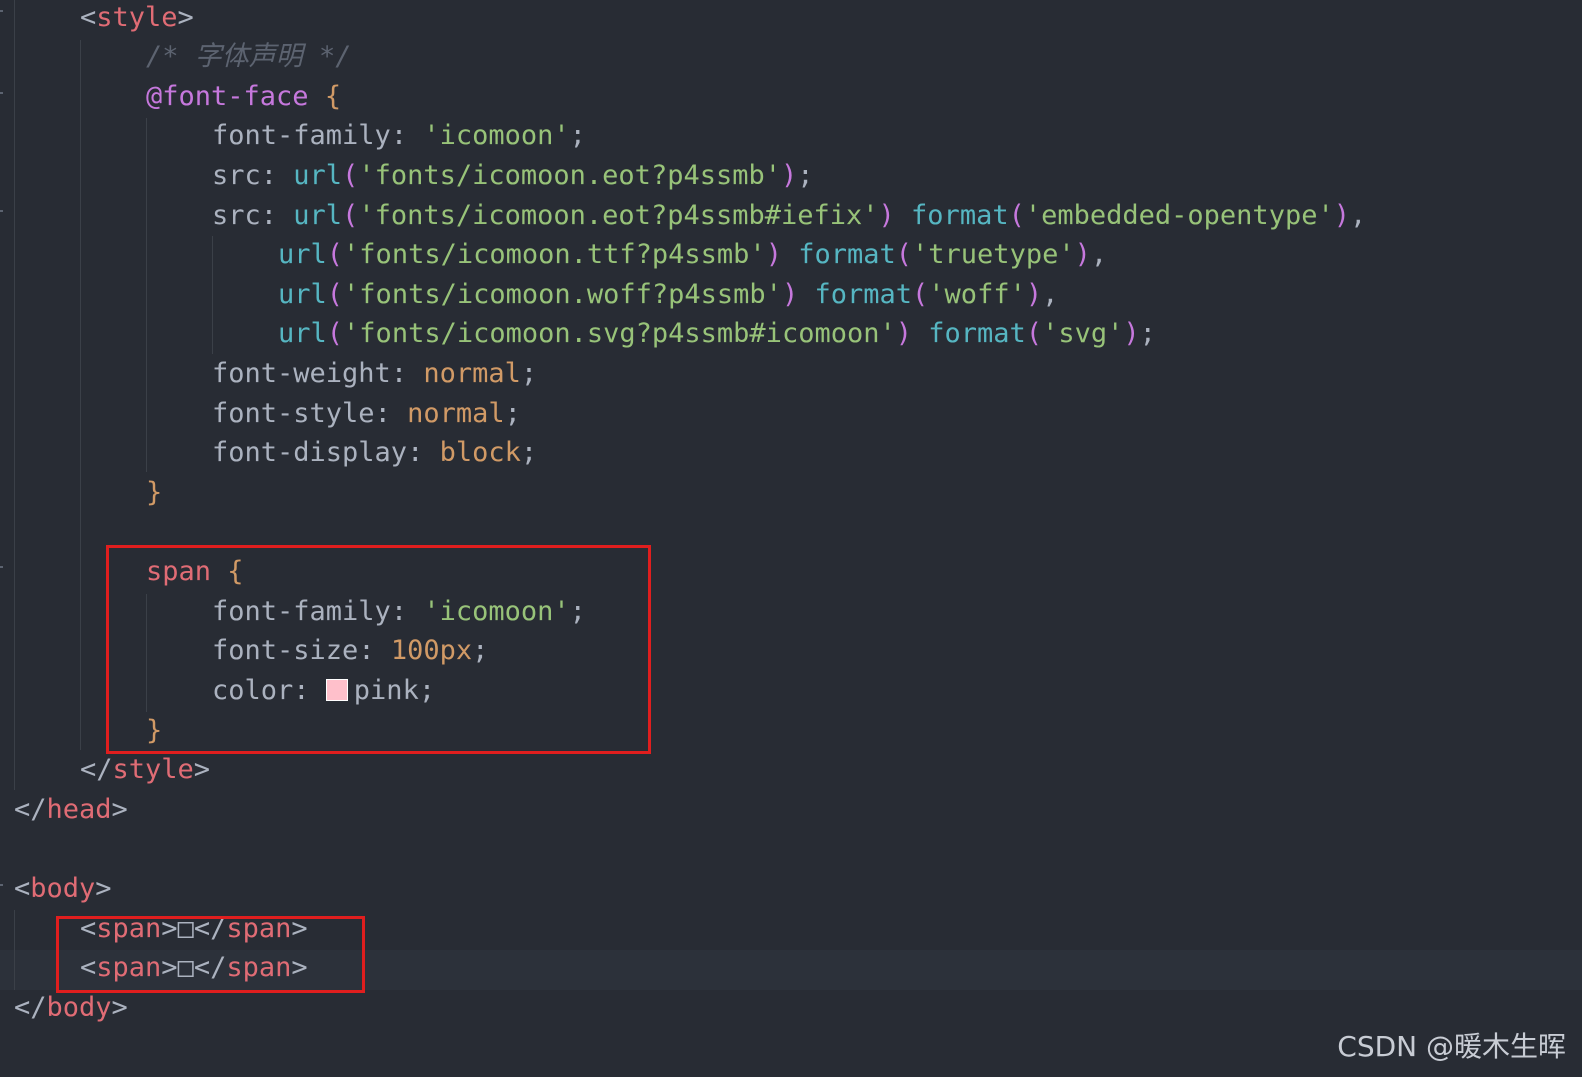 The image size is (1582, 1077). What do you see at coordinates (310, 452) in the screenshot?
I see `code-token: font-display` at bounding box center [310, 452].